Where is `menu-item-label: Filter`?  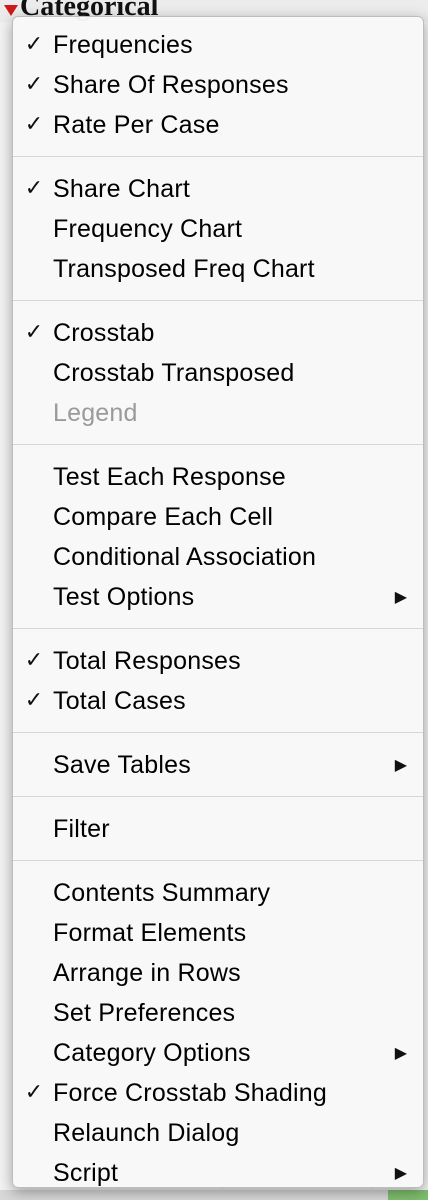
menu-item-label: Filter is located at coordinates (81, 829).